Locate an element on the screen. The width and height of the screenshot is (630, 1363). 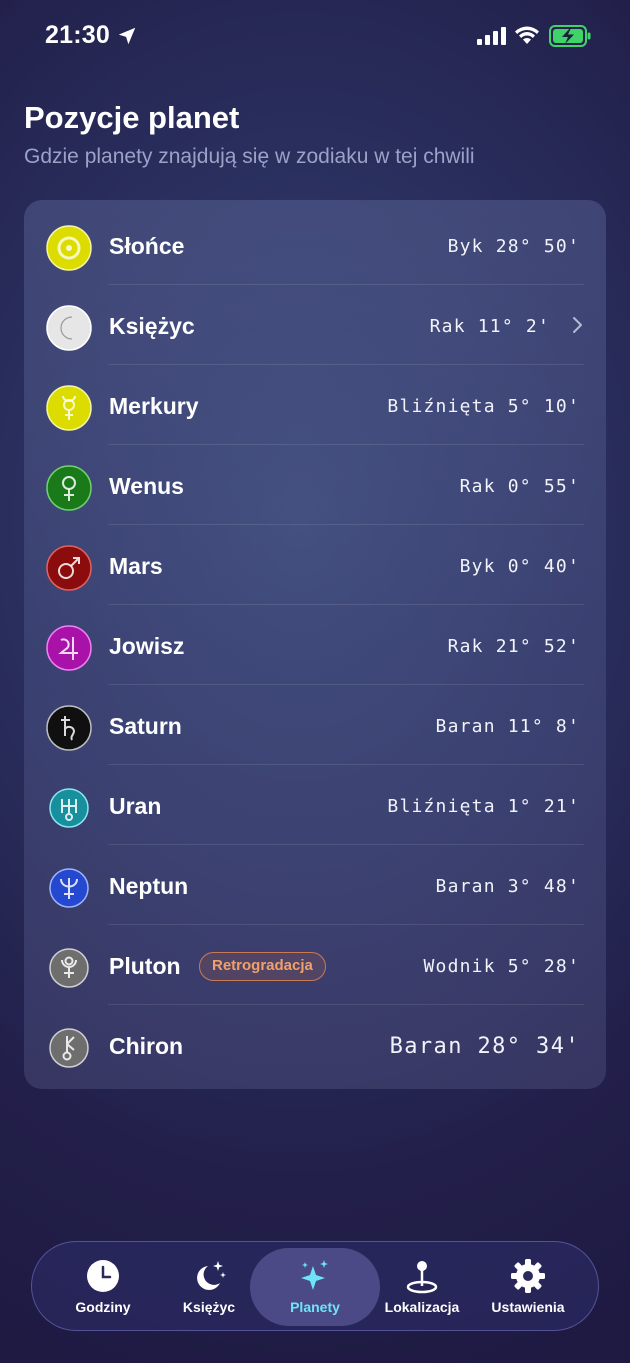
sun-icon is located at coordinates (69, 248).